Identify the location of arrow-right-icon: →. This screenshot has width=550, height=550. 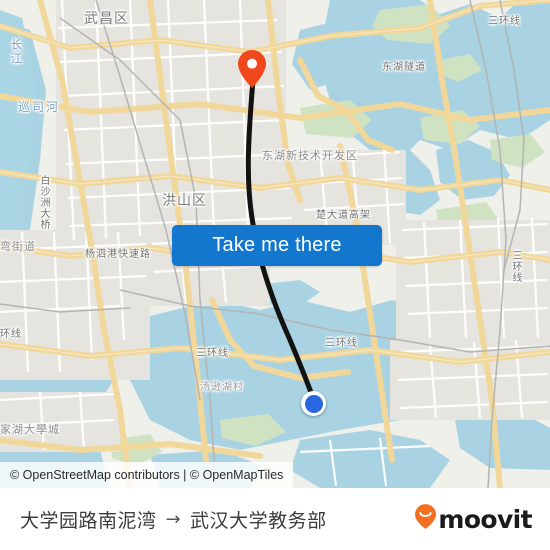
(173, 519).